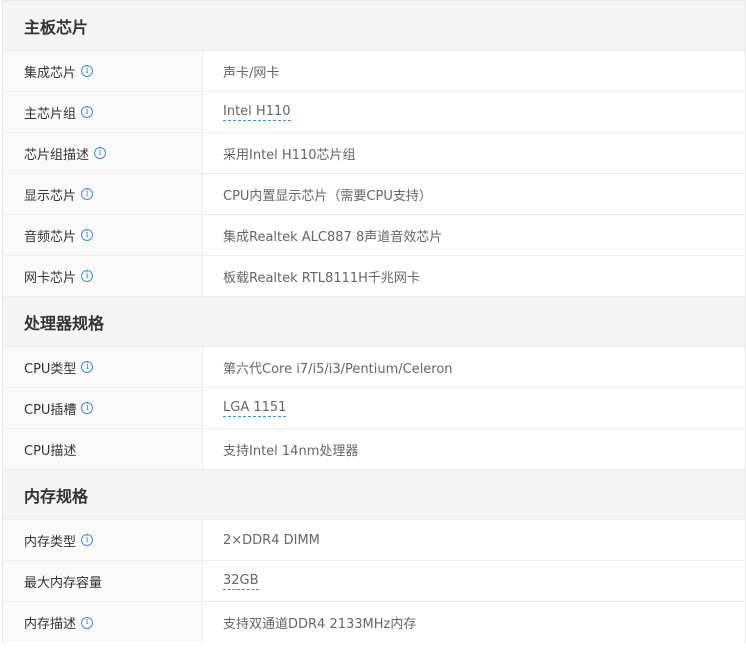 The image size is (746, 654). Describe the element at coordinates (50, 624) in the screenshot. I see `spec-label: 内存描述` at that location.